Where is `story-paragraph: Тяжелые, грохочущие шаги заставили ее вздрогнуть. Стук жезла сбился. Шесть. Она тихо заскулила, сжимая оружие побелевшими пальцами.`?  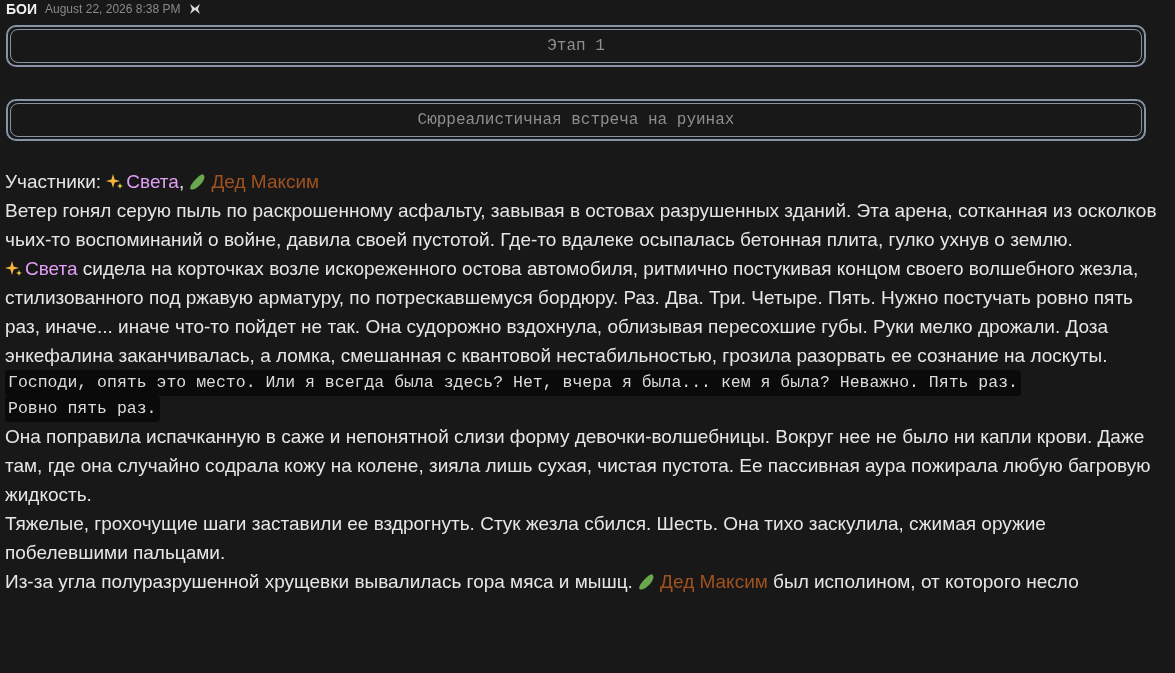 story-paragraph: Тяжелые, грохочущие шаги заставили ее вздрогнуть. Стук жезла сбился. Шесть. Она тихо заскулила, сжимая оружие побелевшими пальцами. is located at coordinates (526, 538).